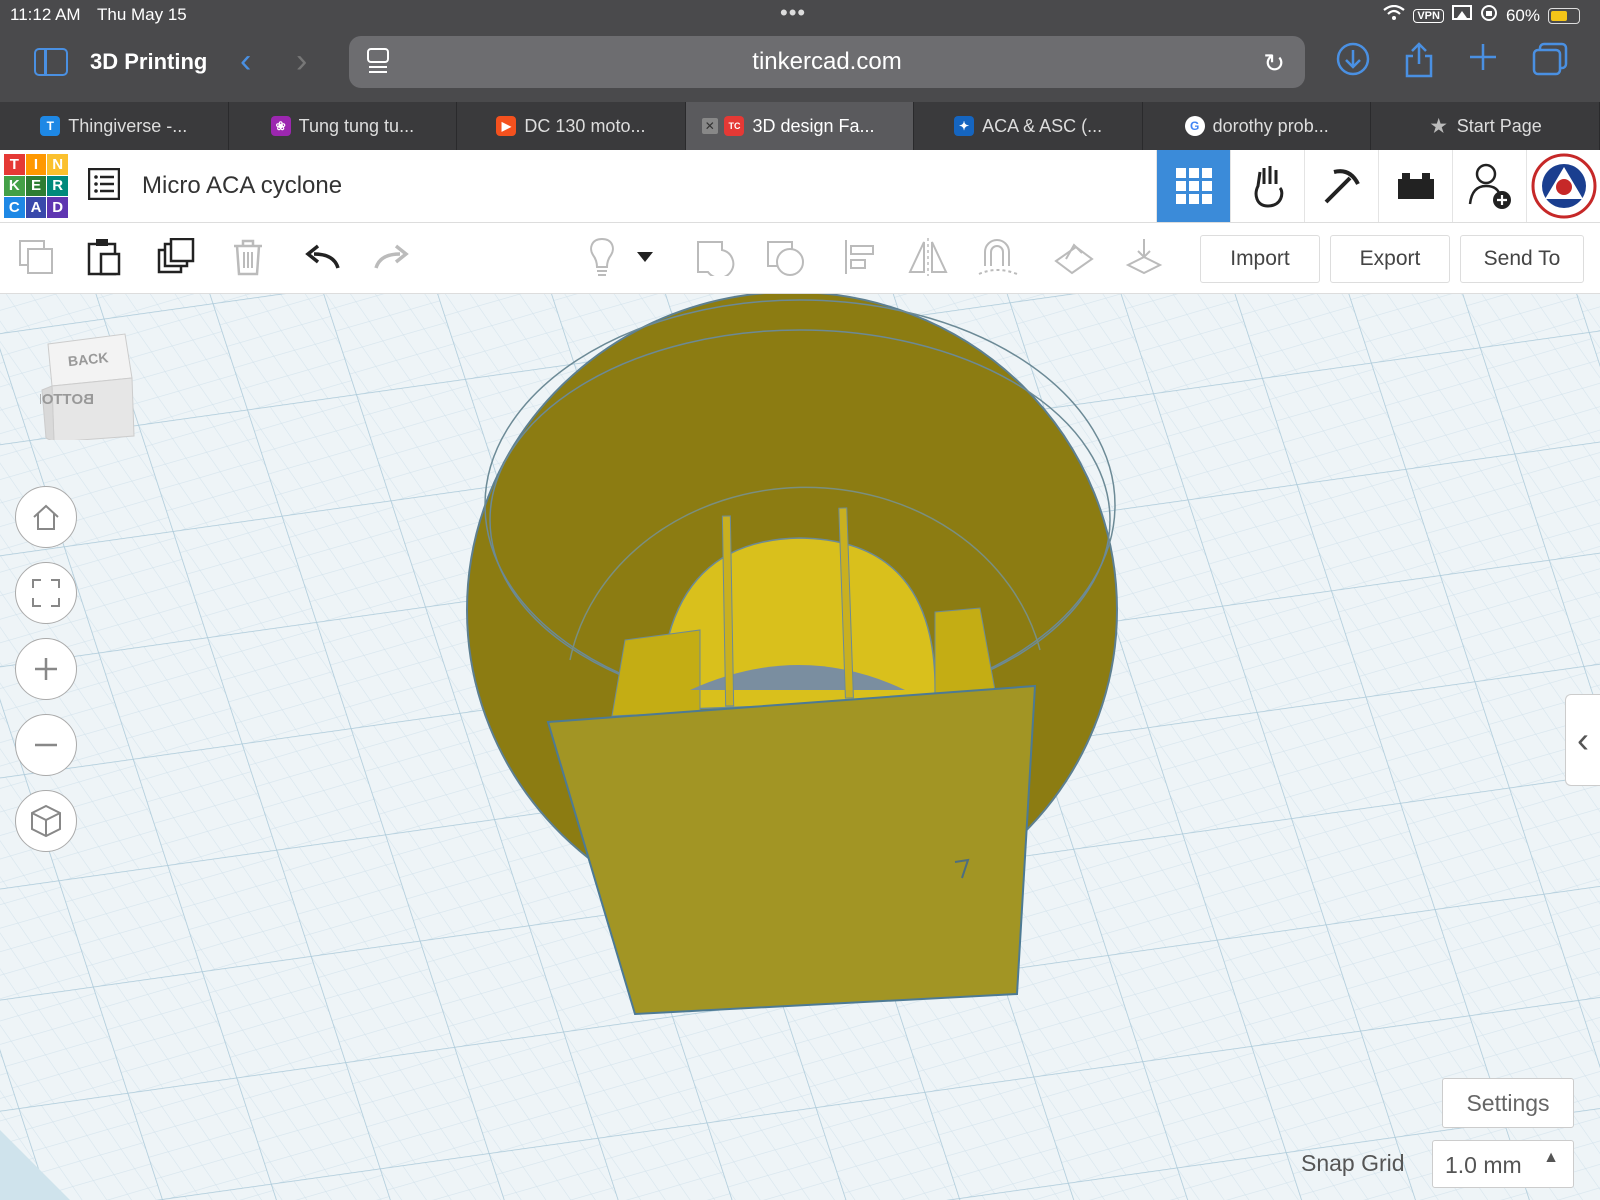 Image resolution: width=1600 pixels, height=1200 pixels. I want to click on duplicate-icon, so click(176, 256).